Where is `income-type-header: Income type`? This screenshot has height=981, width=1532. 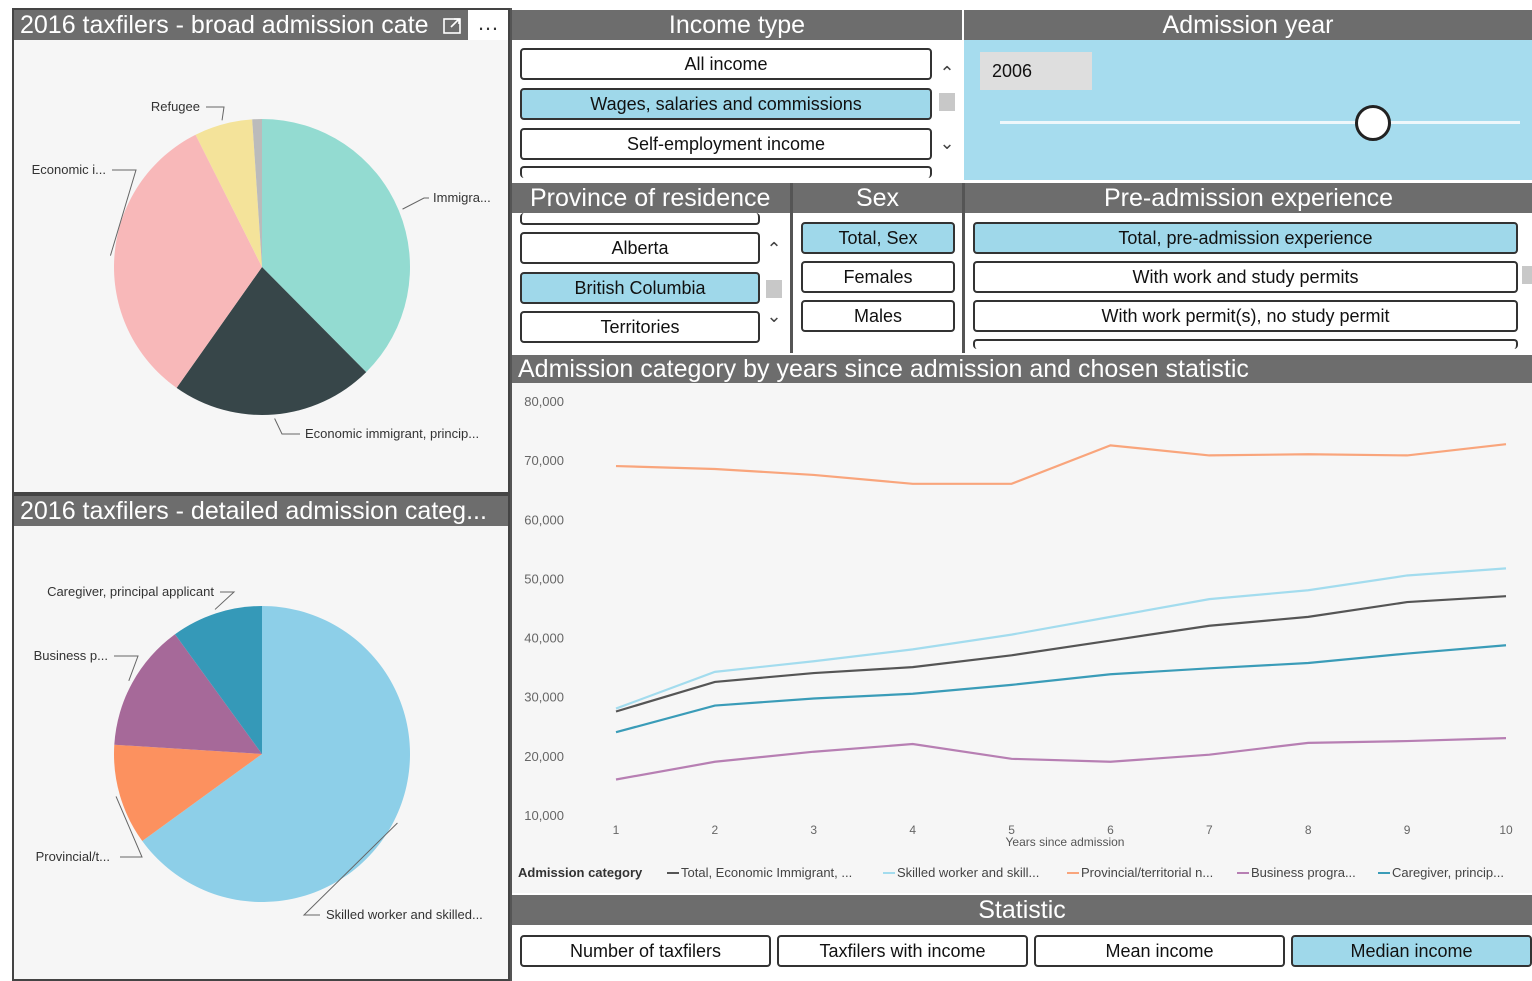 income-type-header: Income type is located at coordinates (737, 25).